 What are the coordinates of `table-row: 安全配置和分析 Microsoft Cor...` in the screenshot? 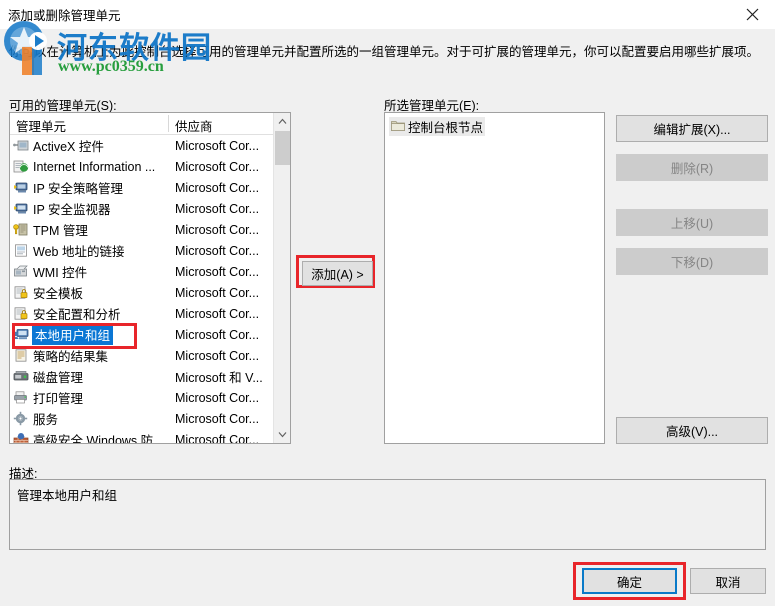 It's located at (150, 313).